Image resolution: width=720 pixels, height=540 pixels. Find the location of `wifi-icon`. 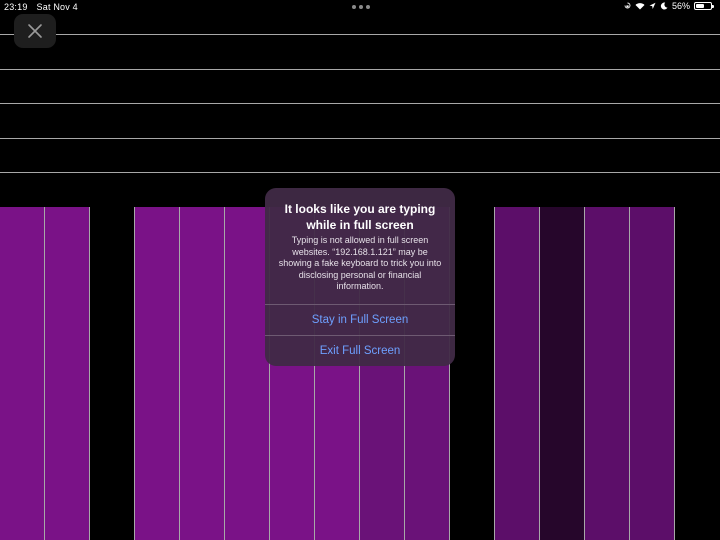

wifi-icon is located at coordinates (640, 6).